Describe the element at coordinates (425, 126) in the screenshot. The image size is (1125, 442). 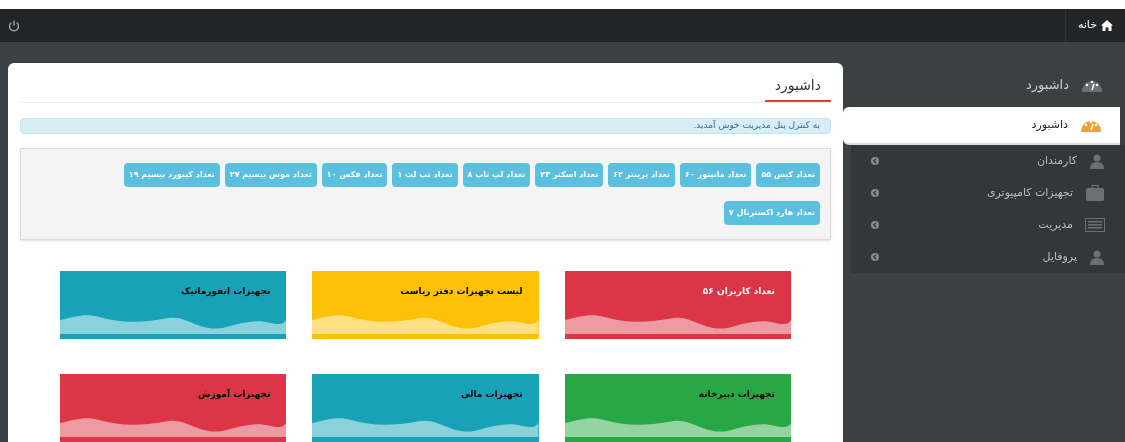
I see `welcome-alert: به کنترل پنل مدیریت خوش آمدید.` at that location.